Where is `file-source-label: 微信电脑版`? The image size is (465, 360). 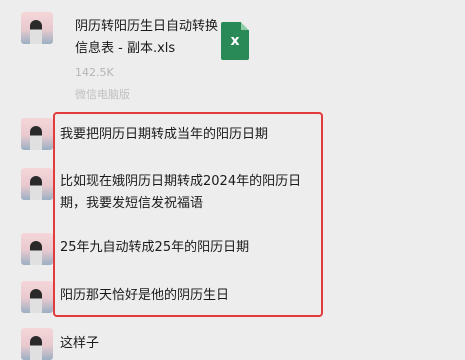 file-source-label: 微信电脑版 is located at coordinates (102, 94).